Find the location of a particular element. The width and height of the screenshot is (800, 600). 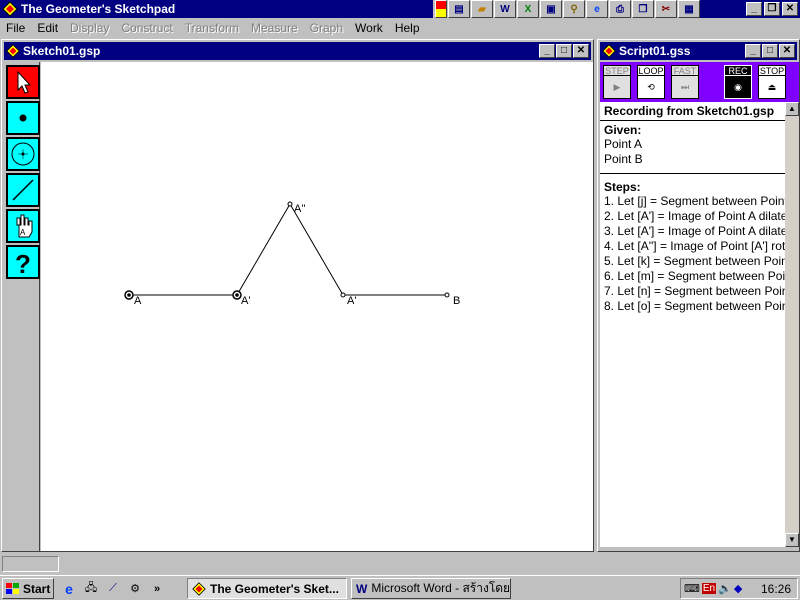

start-button: Start is located at coordinates (28, 588).